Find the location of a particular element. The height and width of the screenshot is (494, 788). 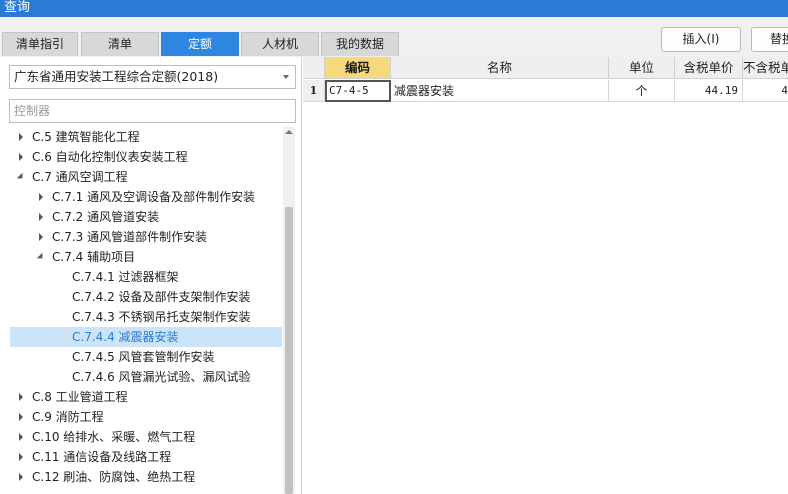

tree-node-label: C.9 消防工程 is located at coordinates (68, 417).